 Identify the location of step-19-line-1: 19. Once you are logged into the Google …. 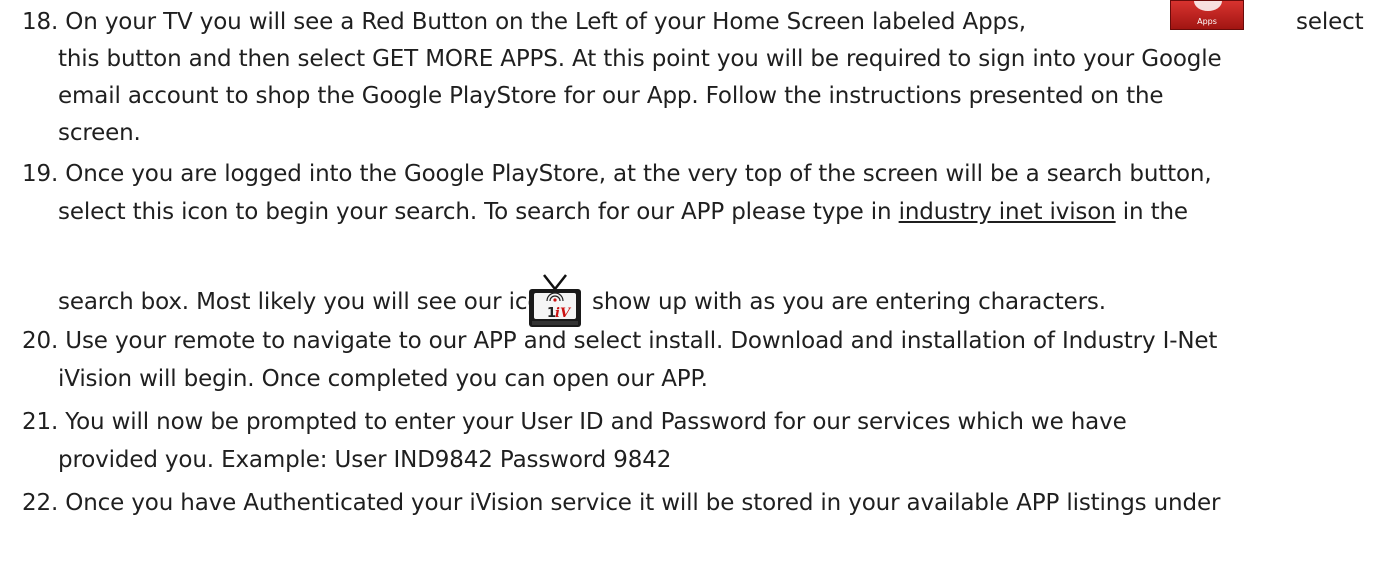
(617, 174).